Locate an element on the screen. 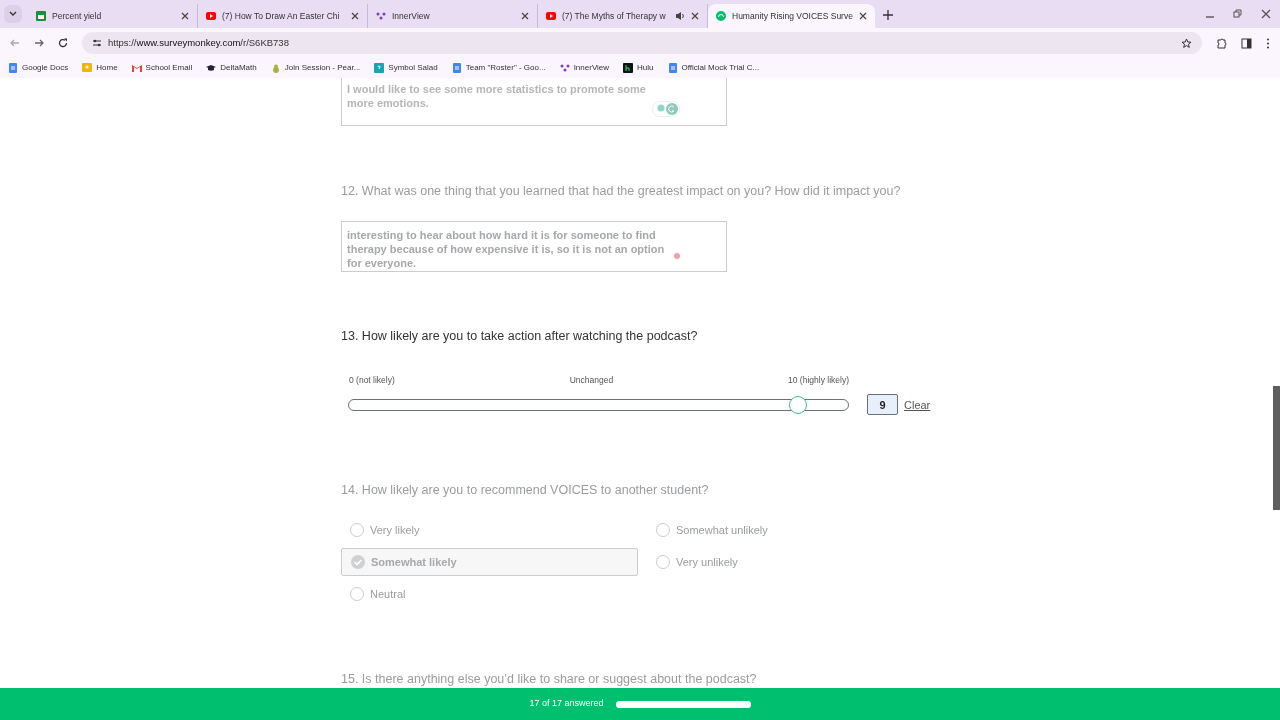 This screenshot has width=1280, height=720. scrollbar is located at coordinates (1276, 448).